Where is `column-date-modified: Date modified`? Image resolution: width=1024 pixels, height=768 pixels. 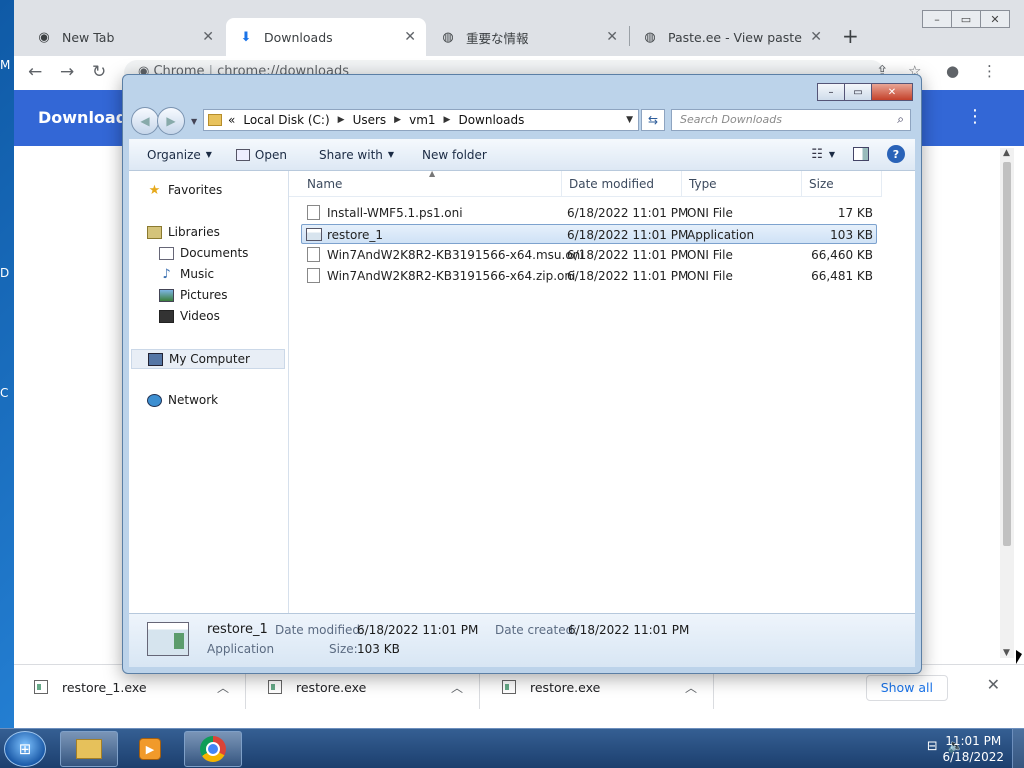 column-date-modified: Date modified is located at coordinates (611, 184).